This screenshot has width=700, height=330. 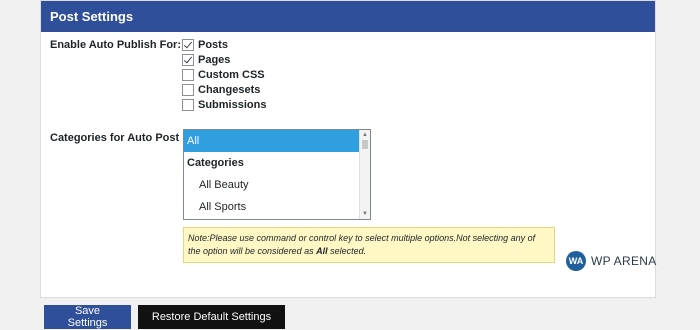 What do you see at coordinates (322, 251) in the screenshot?
I see `note-bold: All` at bounding box center [322, 251].